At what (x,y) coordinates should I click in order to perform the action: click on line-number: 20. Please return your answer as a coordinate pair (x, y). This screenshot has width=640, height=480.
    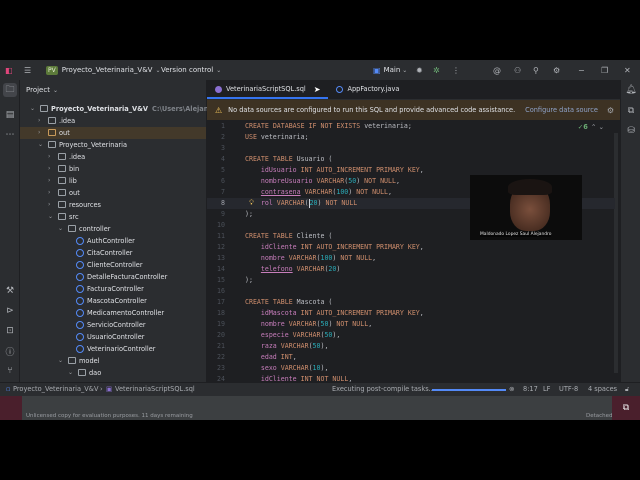
    Looking at the image, I should click on (216, 335).